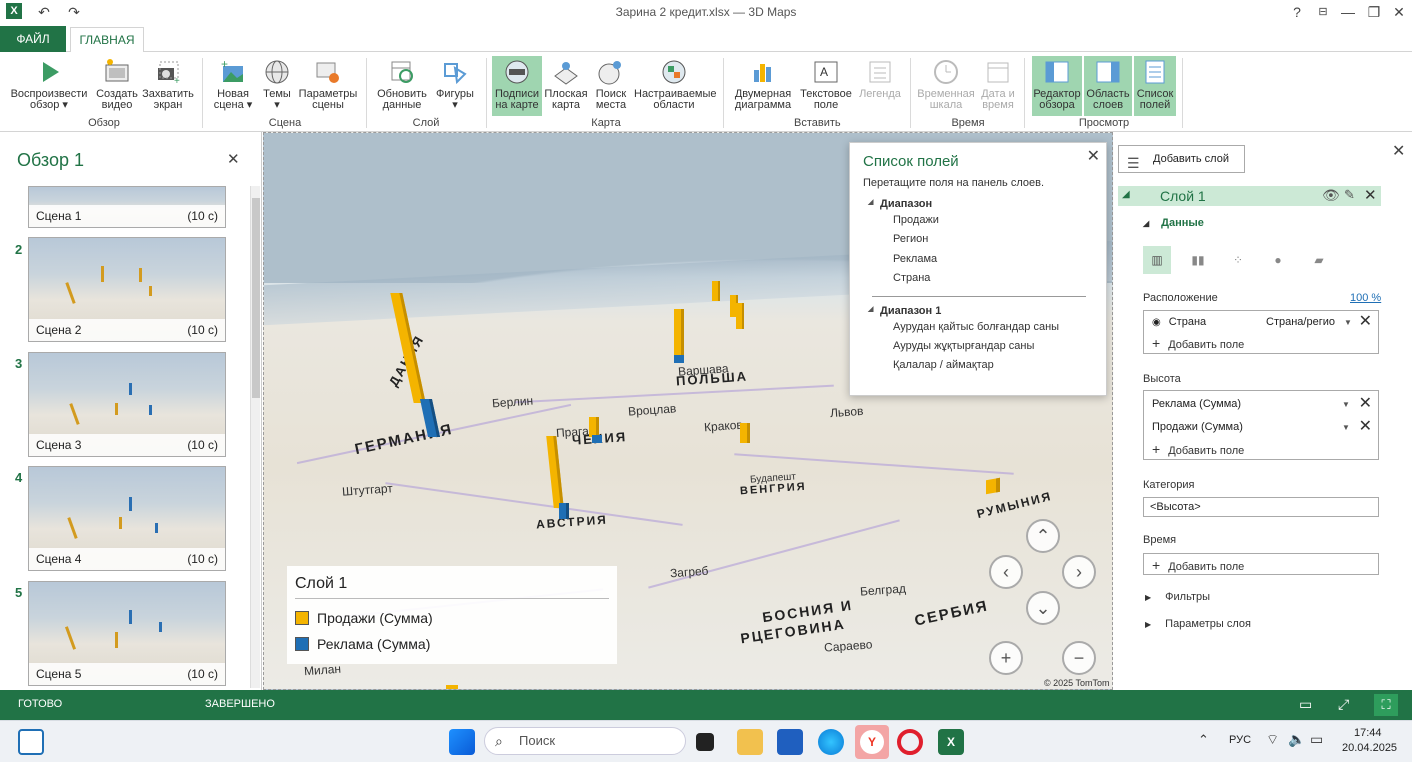  What do you see at coordinates (911, 278) in the screenshot?
I see `field-item: Страна` at bounding box center [911, 278].